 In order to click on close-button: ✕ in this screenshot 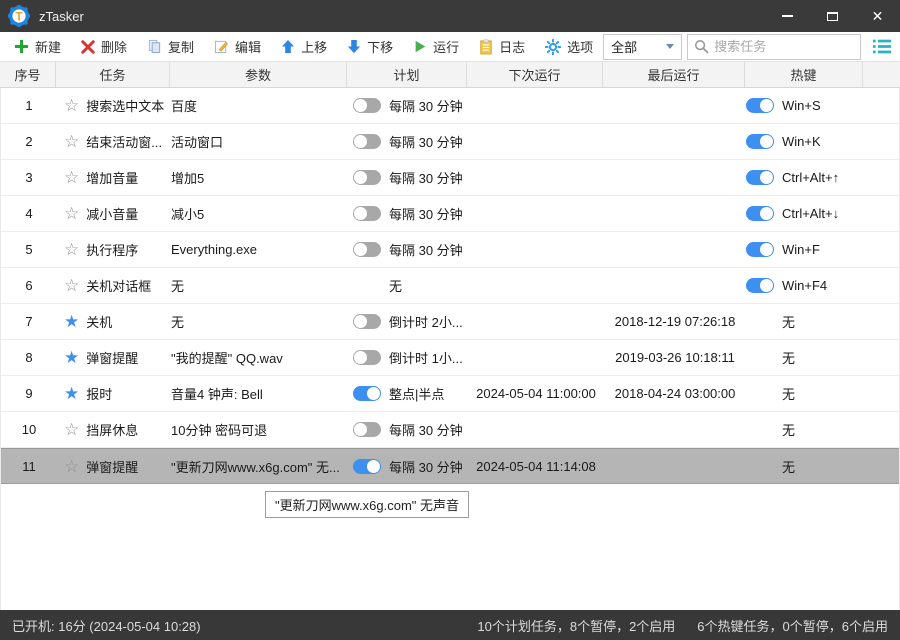, I will do `click(877, 16)`.